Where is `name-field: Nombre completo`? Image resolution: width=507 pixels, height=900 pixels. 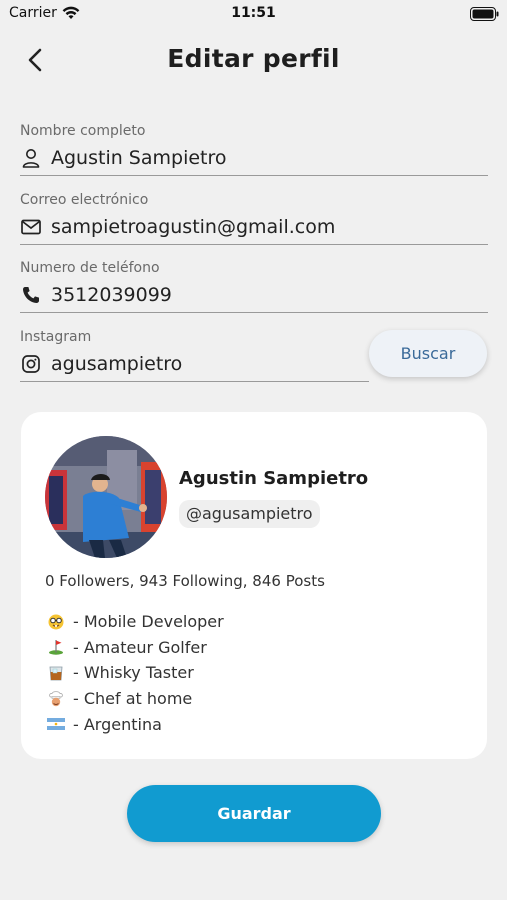 name-field: Nombre completo is located at coordinates (254, 149).